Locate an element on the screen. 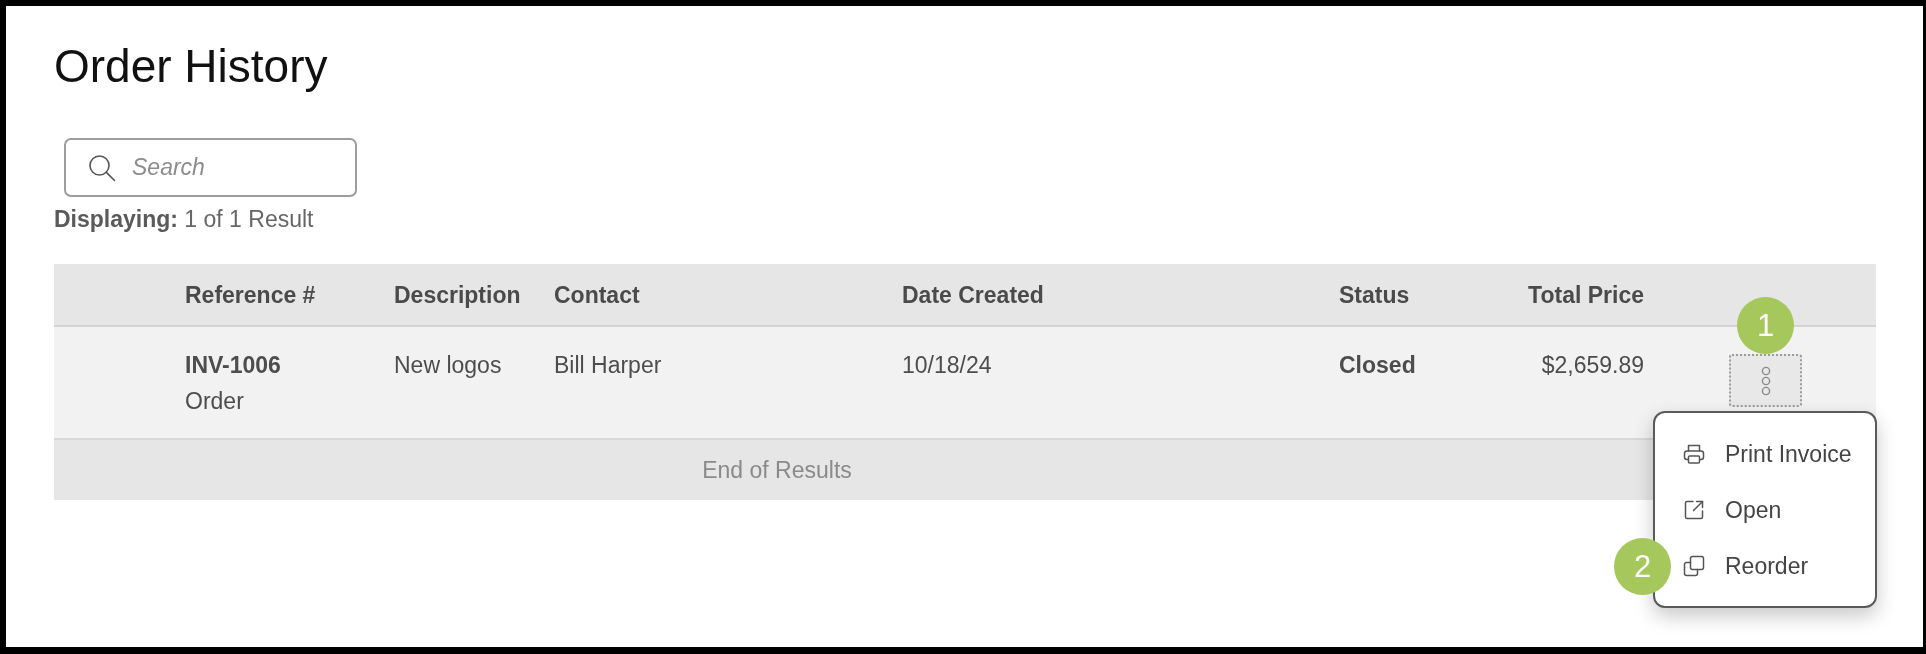 The image size is (1926, 654). callout-marker: 2 is located at coordinates (1642, 566).